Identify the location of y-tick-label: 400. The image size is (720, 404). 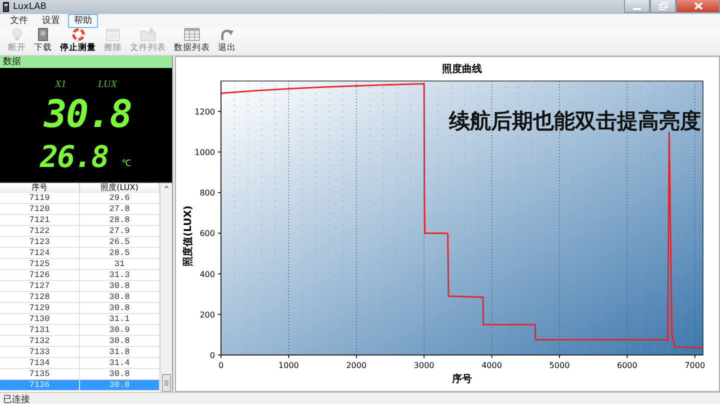
(207, 274).